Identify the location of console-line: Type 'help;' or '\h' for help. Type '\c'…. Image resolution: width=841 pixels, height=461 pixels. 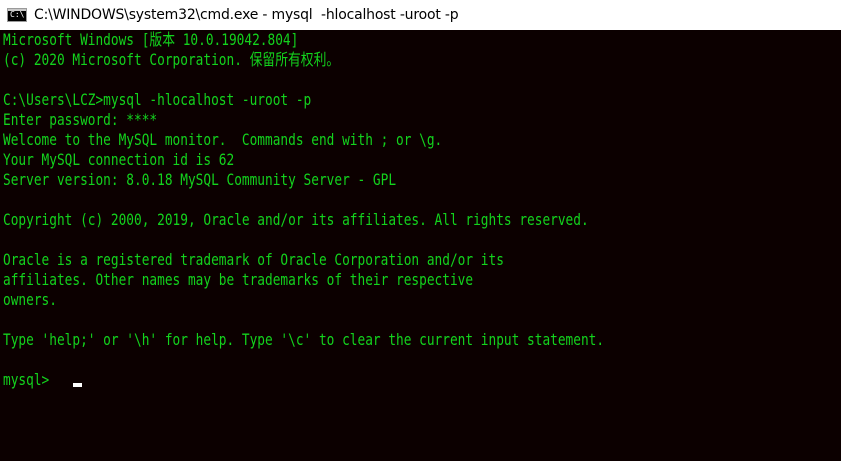
(304, 339).